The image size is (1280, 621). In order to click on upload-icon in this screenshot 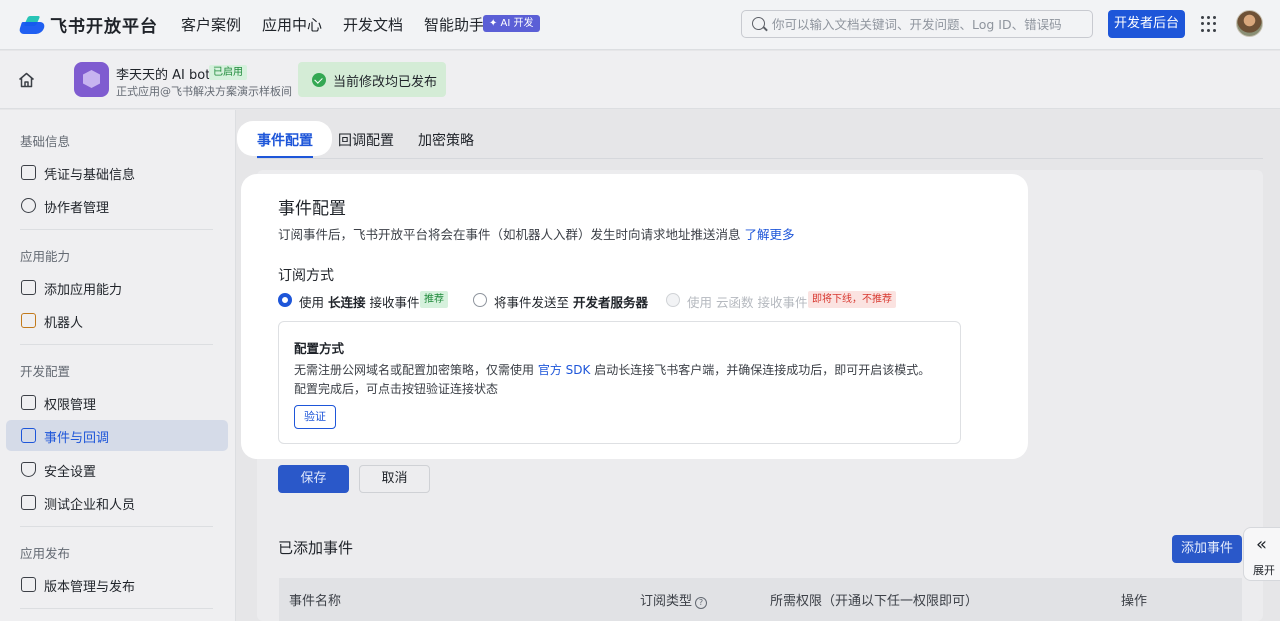, I will do `click(28, 584)`.